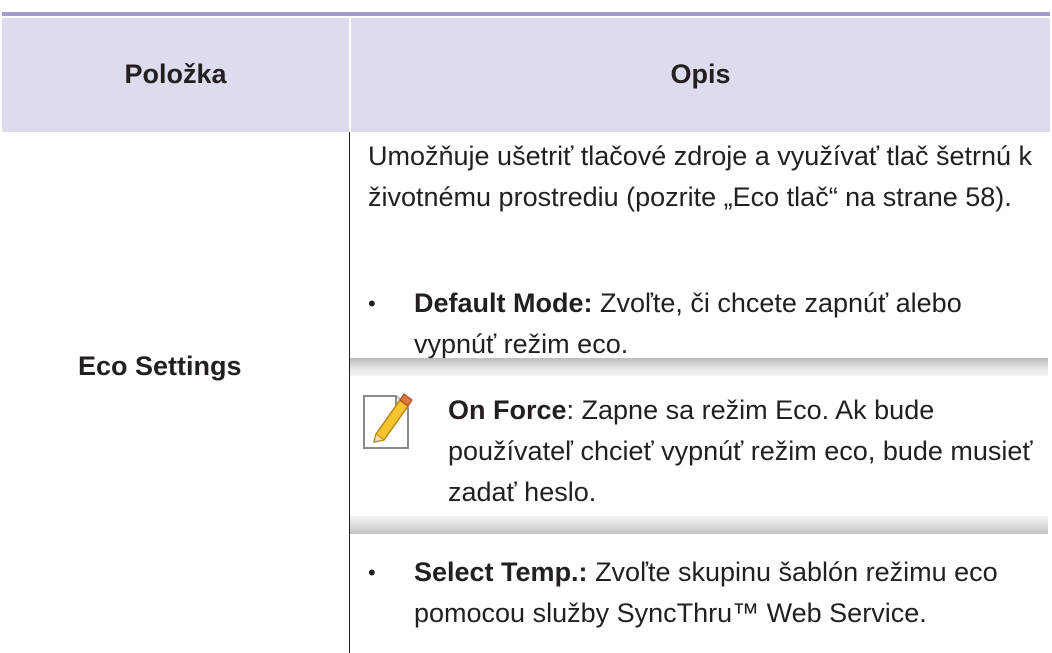  I want to click on note-bottom-bar, so click(699, 525).